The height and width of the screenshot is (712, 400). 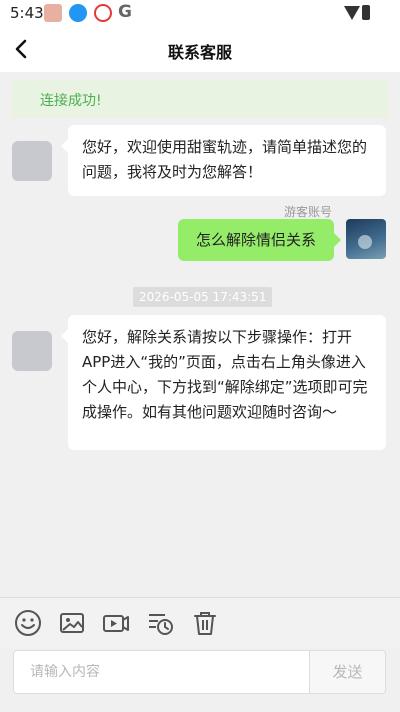 What do you see at coordinates (71, 101) in the screenshot?
I see `connection-status: 连接成功!` at bounding box center [71, 101].